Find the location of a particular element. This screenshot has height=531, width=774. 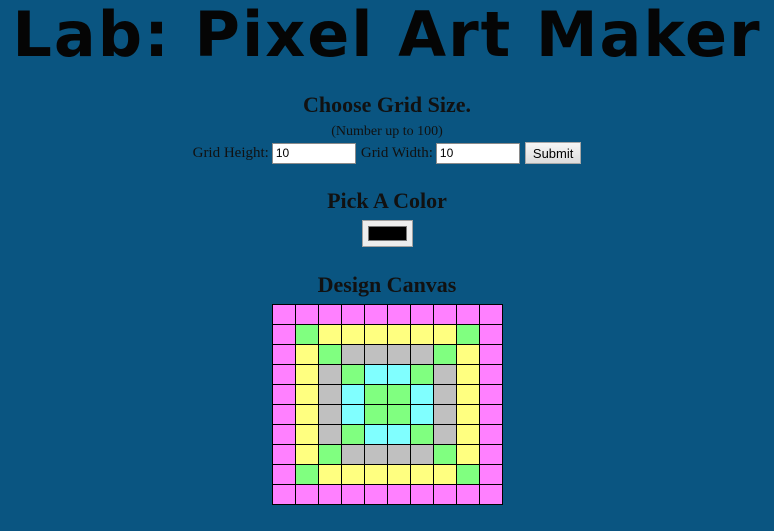

grid-height-input is located at coordinates (313, 153).